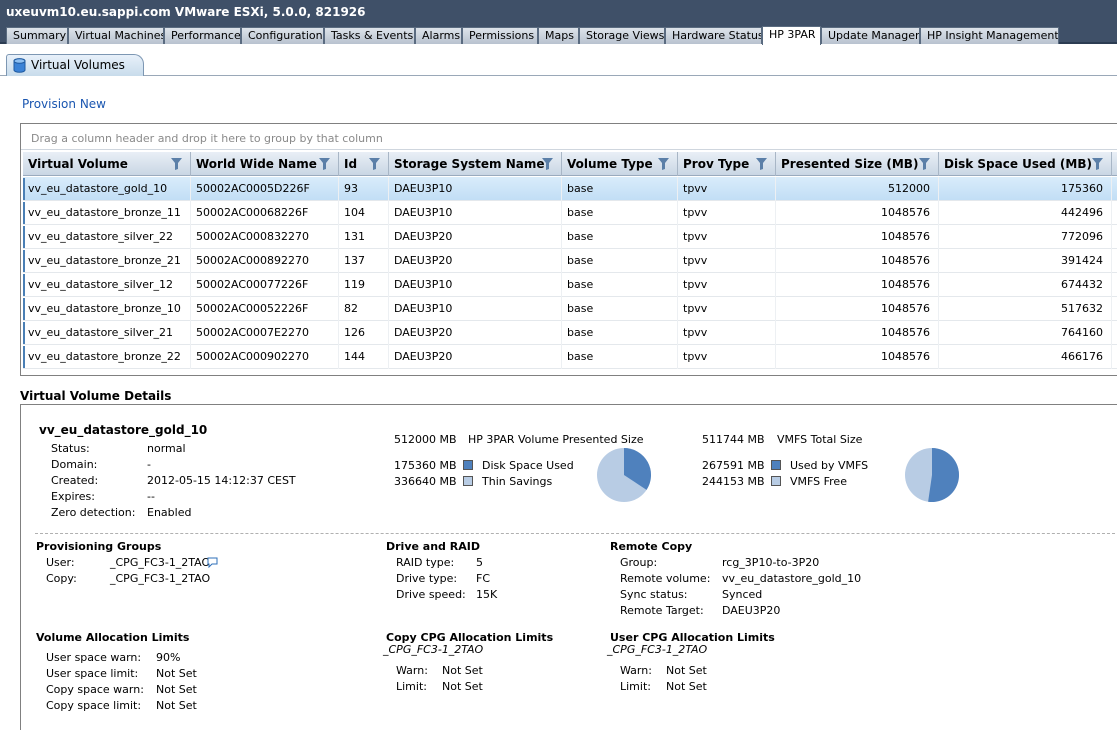  Describe the element at coordinates (265, 237) in the screenshot. I see `table-cell: 50002AC000832270` at that location.